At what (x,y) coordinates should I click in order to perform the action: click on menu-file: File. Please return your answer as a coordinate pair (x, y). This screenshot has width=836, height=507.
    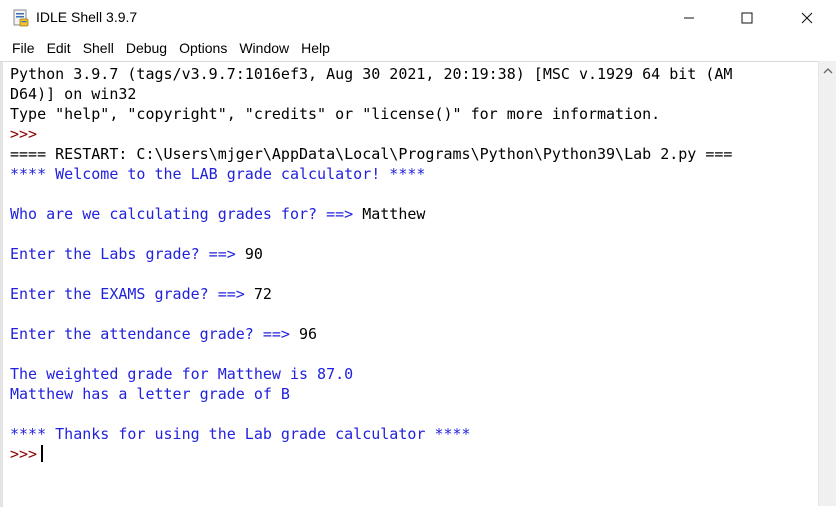
    Looking at the image, I should click on (20, 48).